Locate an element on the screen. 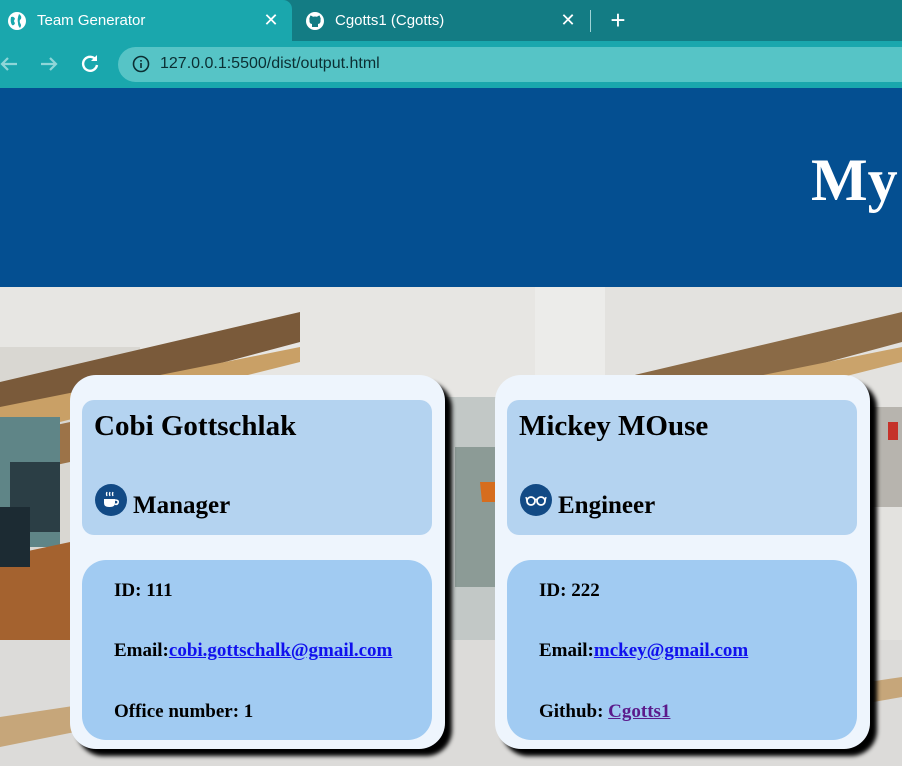 This screenshot has width=902, height=766. globe-icon is located at coordinates (17, 21).